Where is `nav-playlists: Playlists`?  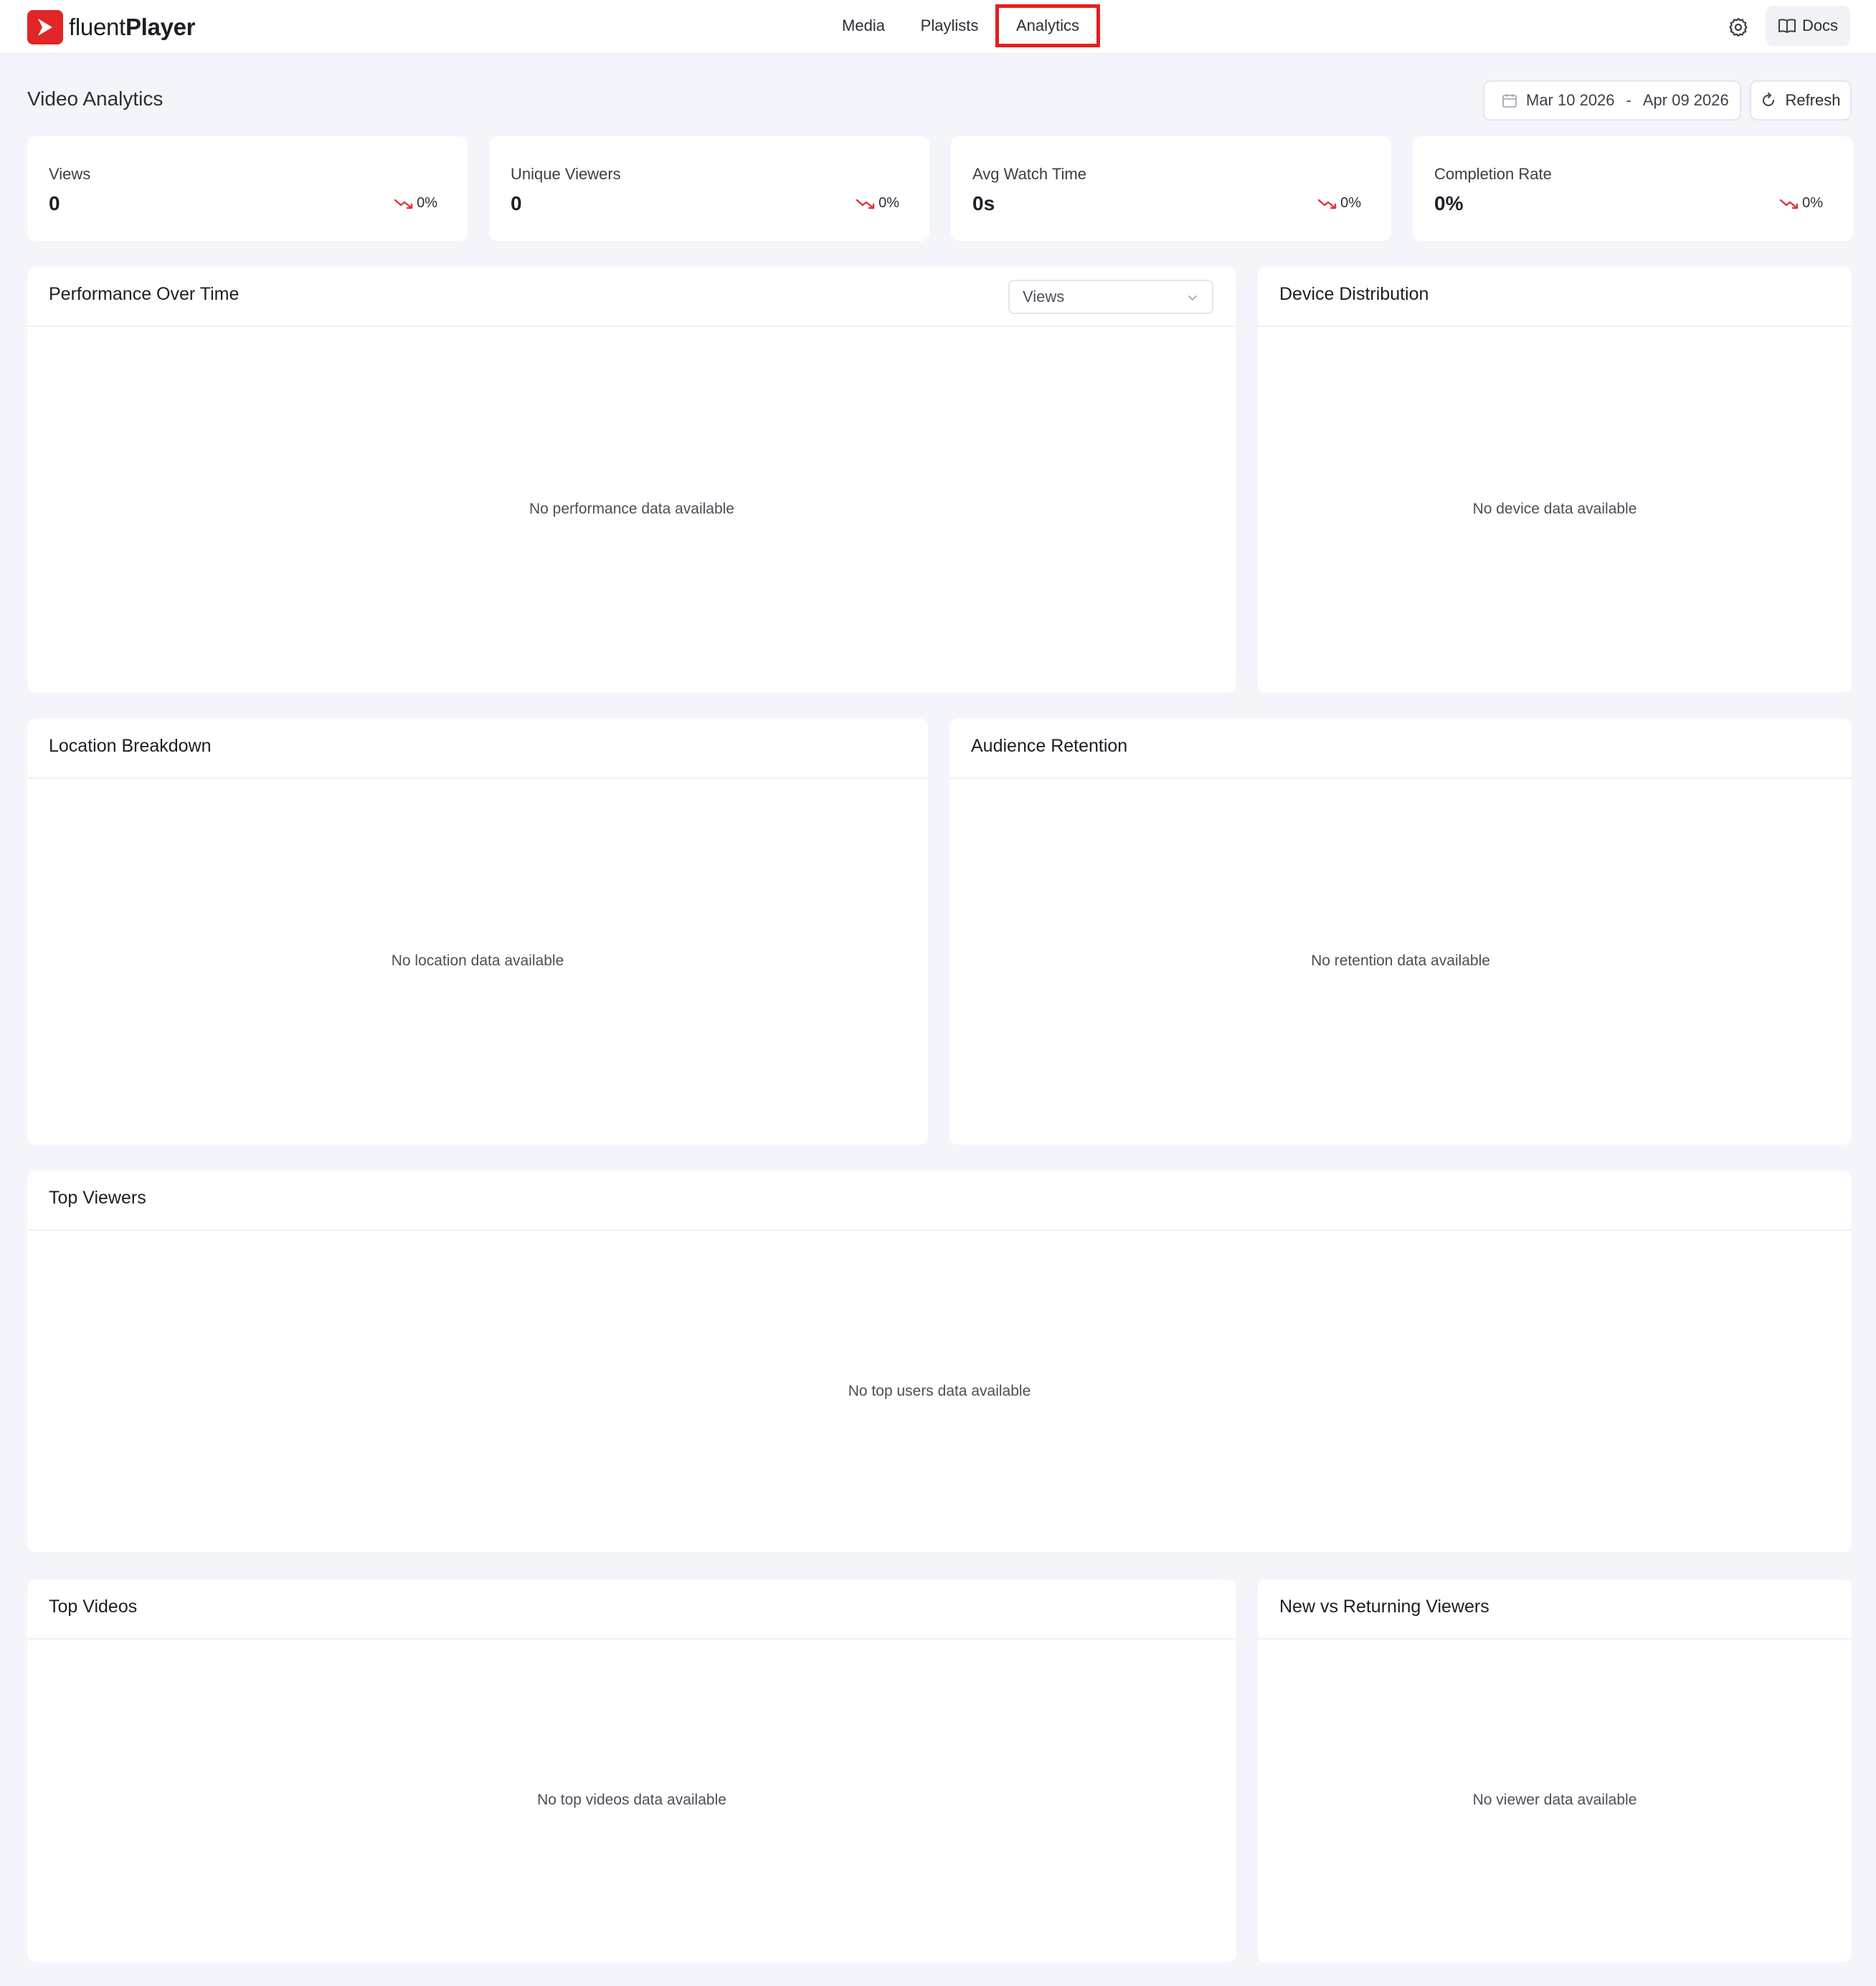
nav-playlists: Playlists is located at coordinates (949, 26).